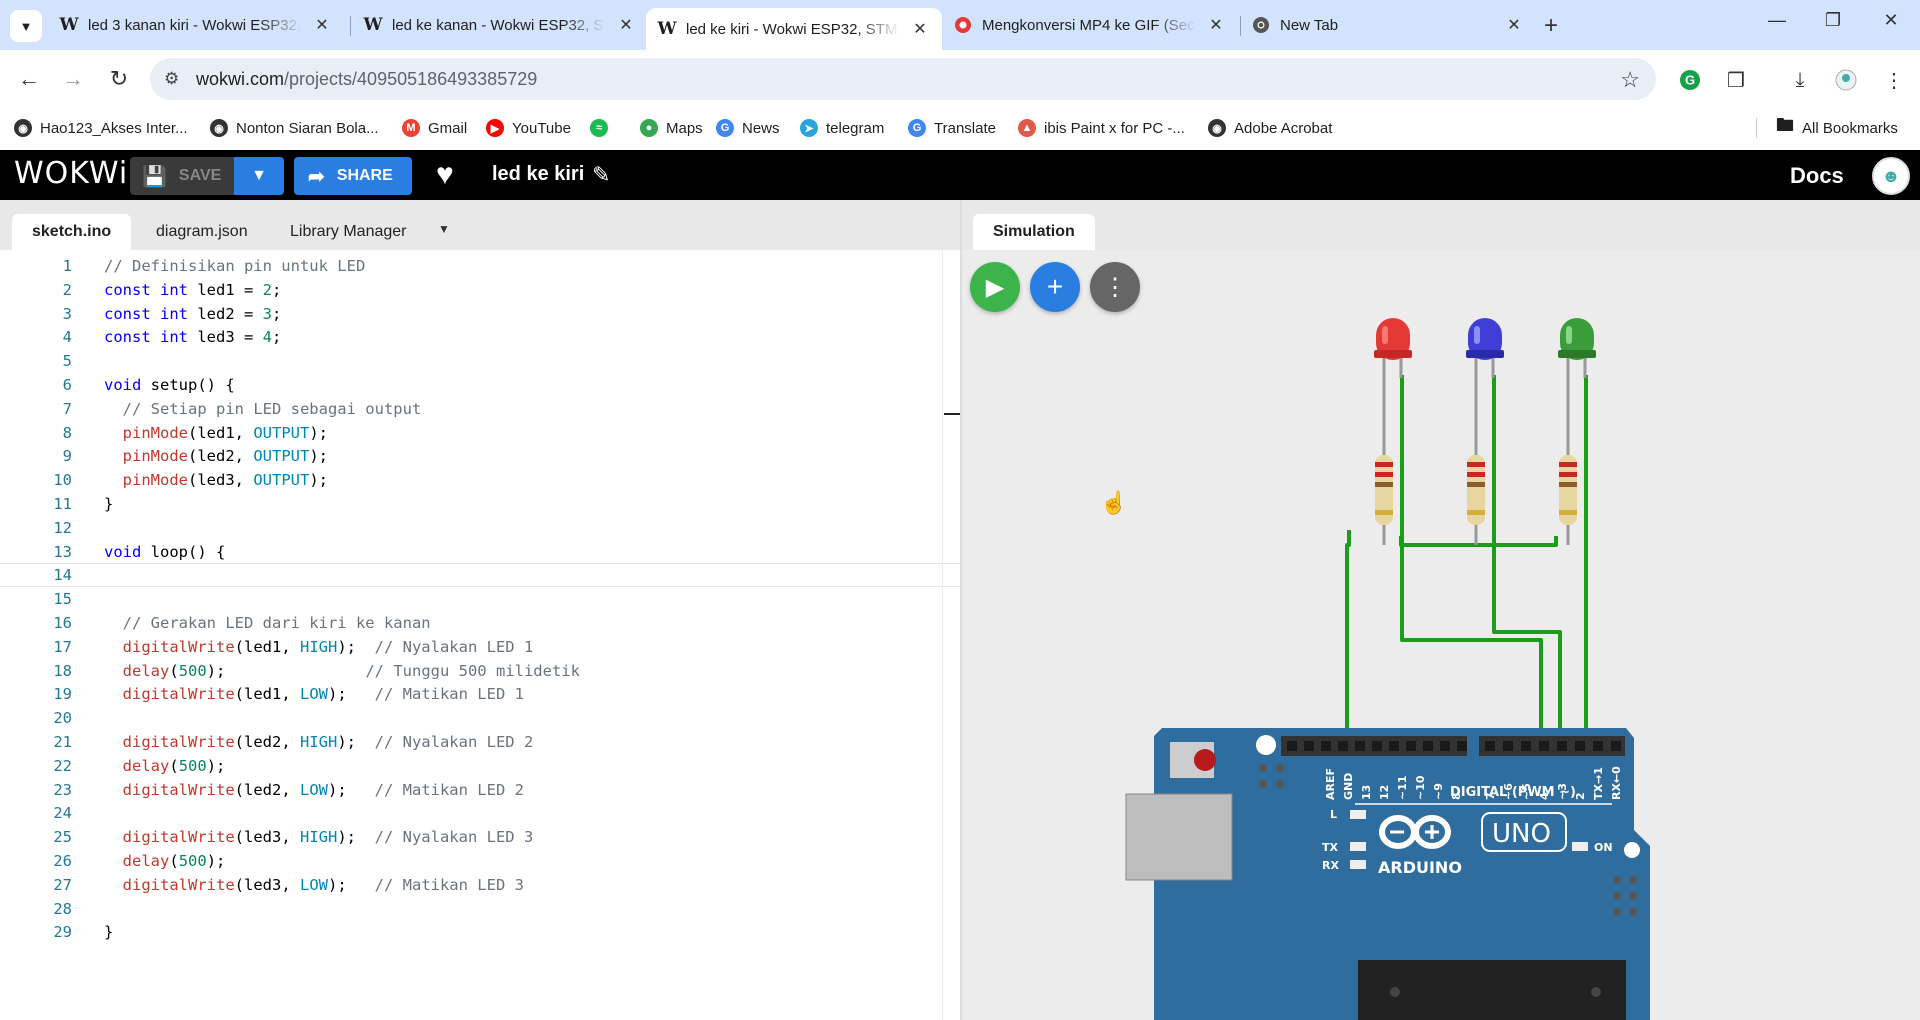  Describe the element at coordinates (480, 504) in the screenshot. I see `code-line: 11}` at that location.